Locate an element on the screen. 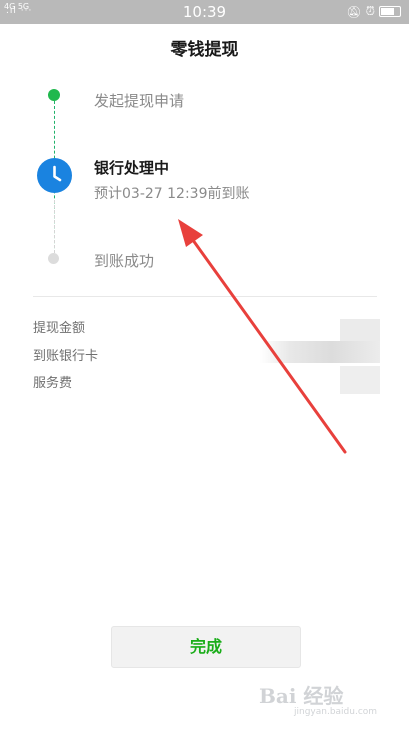 Image resolution: width=409 pixels, height=732 pixels. annotation-arrow is located at coordinates (262, 336).